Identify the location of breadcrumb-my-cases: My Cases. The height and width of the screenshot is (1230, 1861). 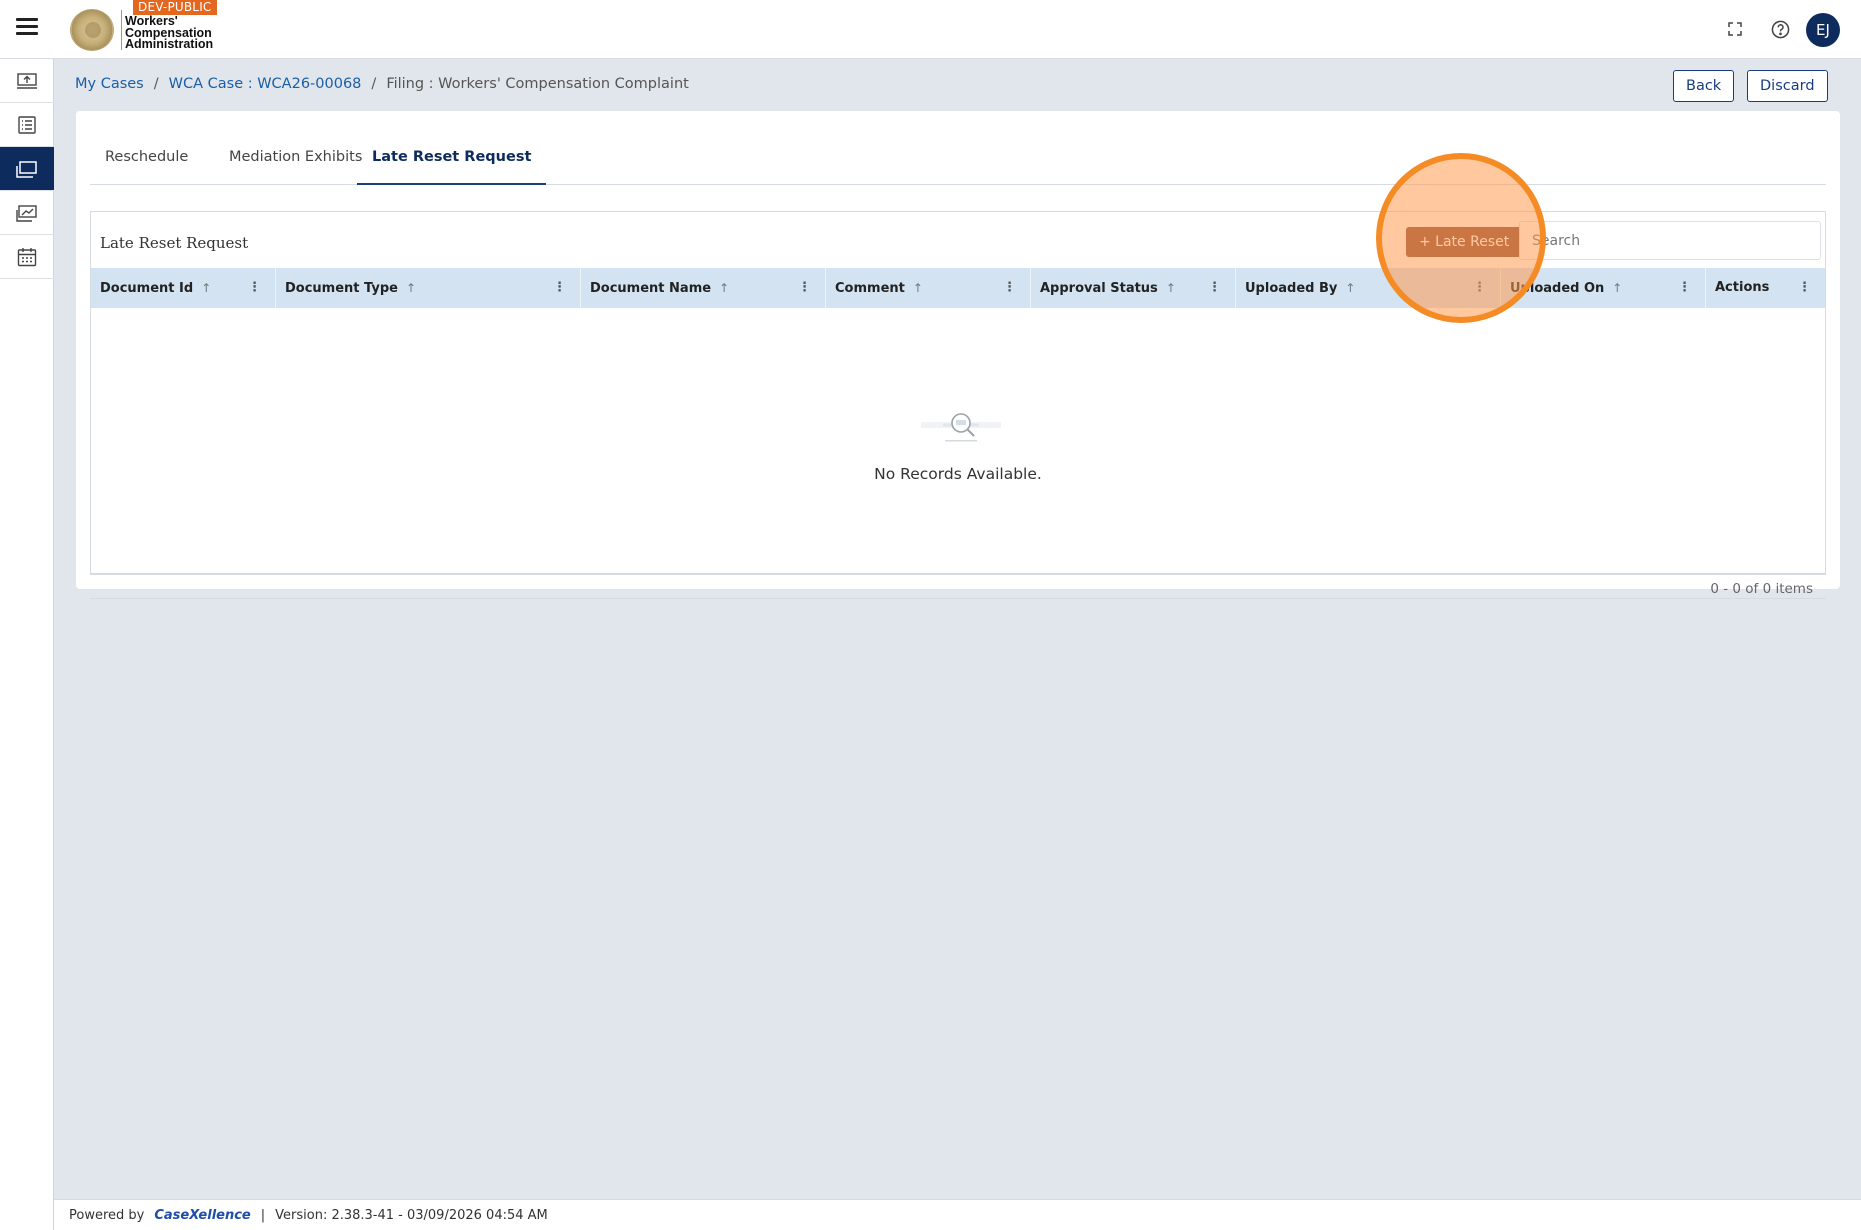
(109, 84).